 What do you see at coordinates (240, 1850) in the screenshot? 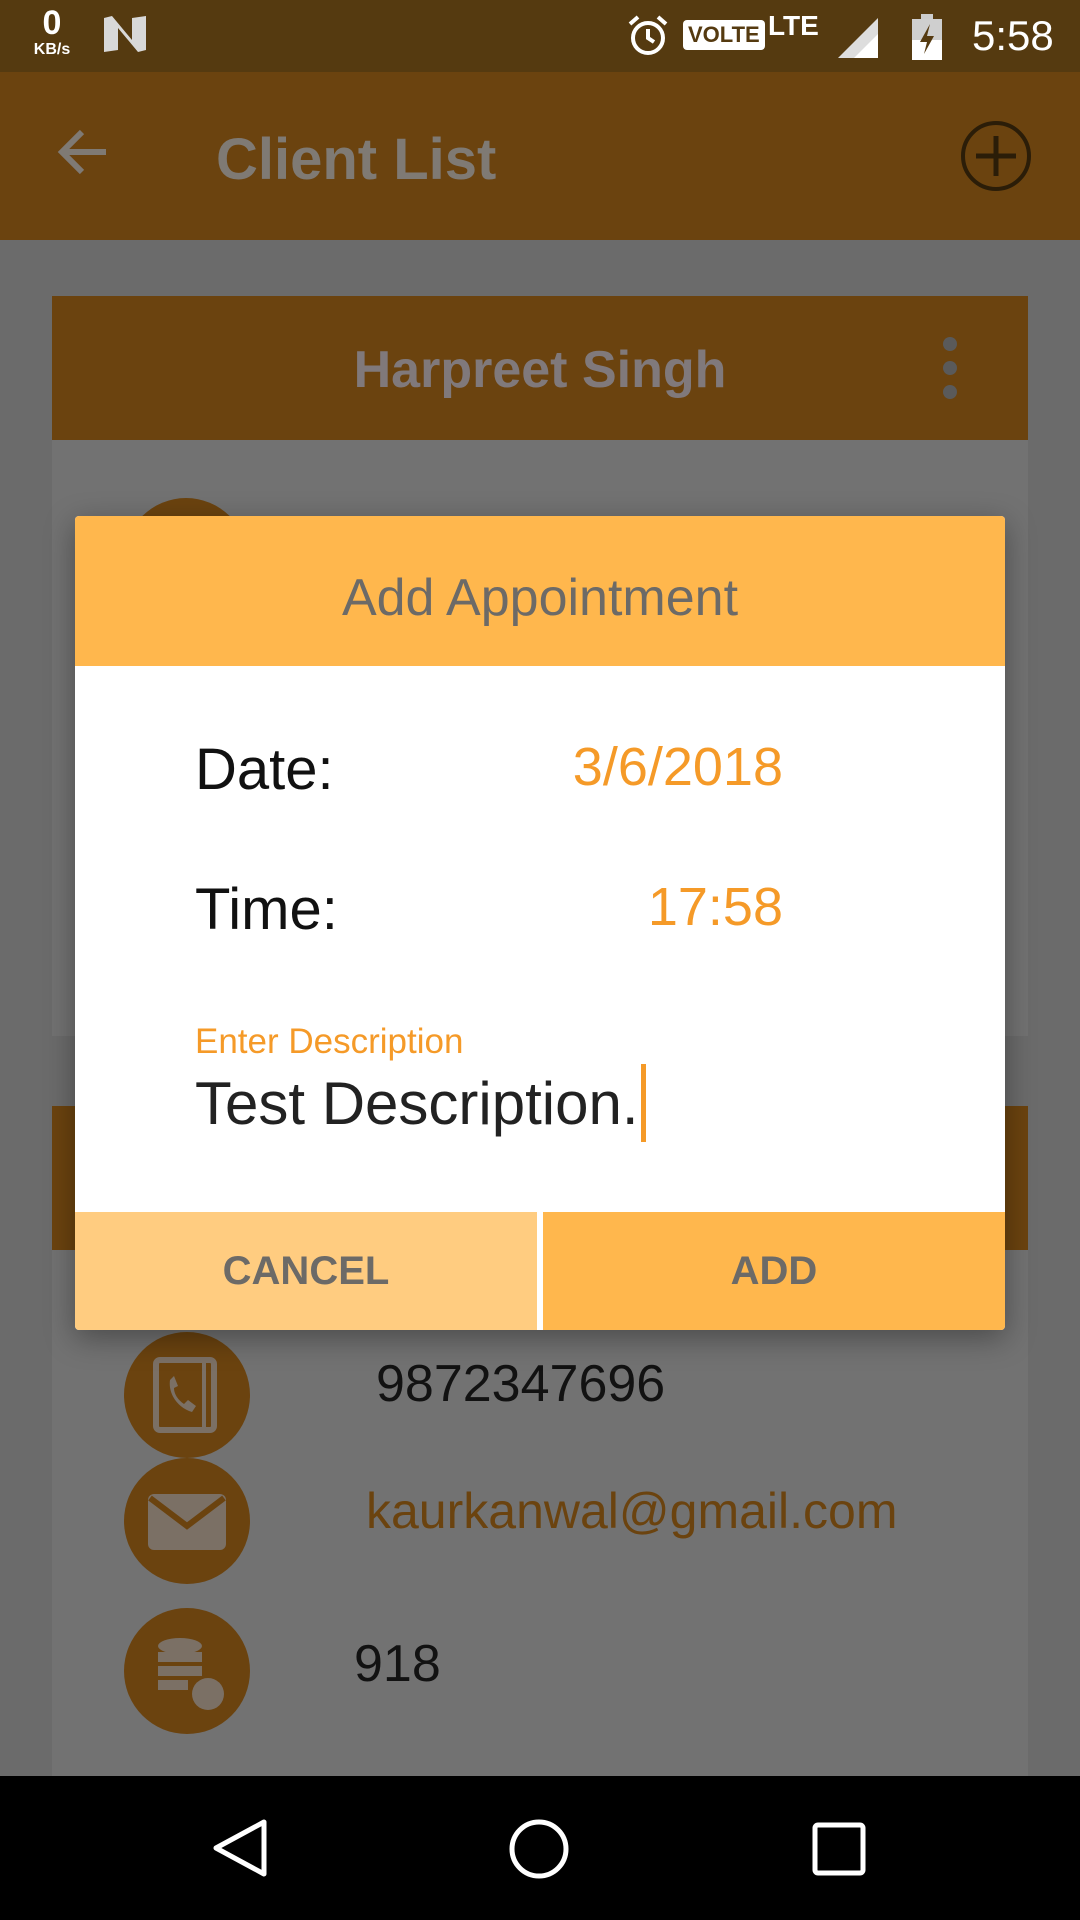
I see `nav-back-icon` at bounding box center [240, 1850].